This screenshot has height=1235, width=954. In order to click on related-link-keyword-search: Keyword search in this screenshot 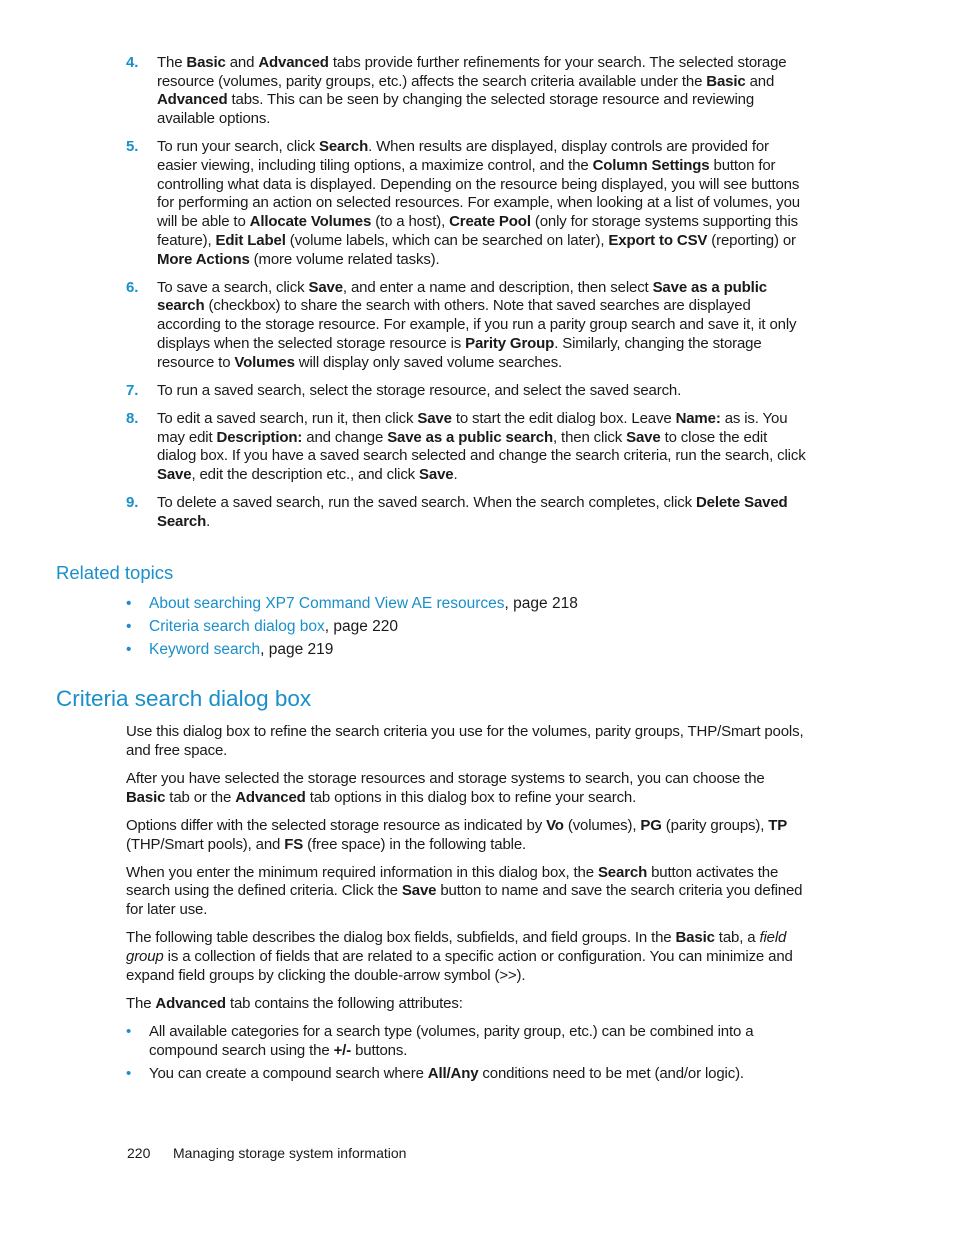, I will do `click(204, 649)`.